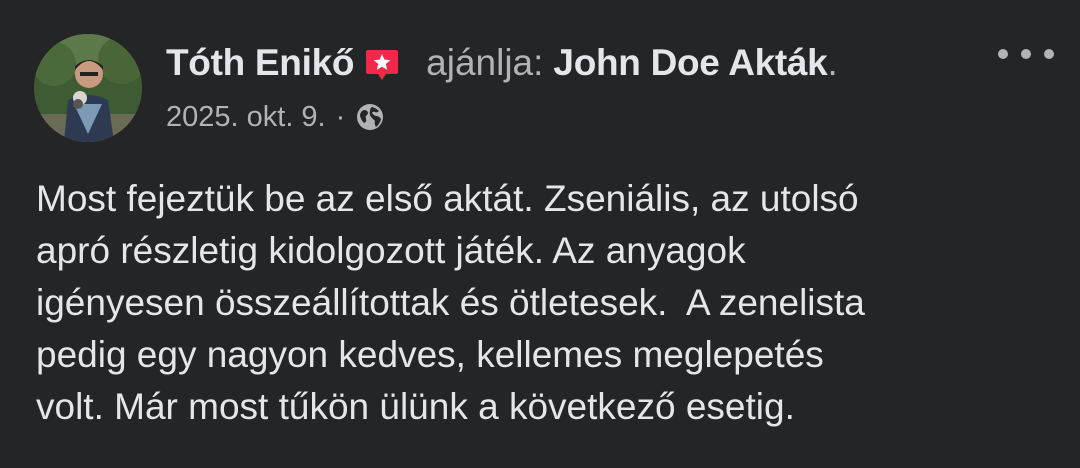 The image size is (1080, 468). What do you see at coordinates (260, 63) in the screenshot?
I see `author-name-link: Tóth Enikő` at bounding box center [260, 63].